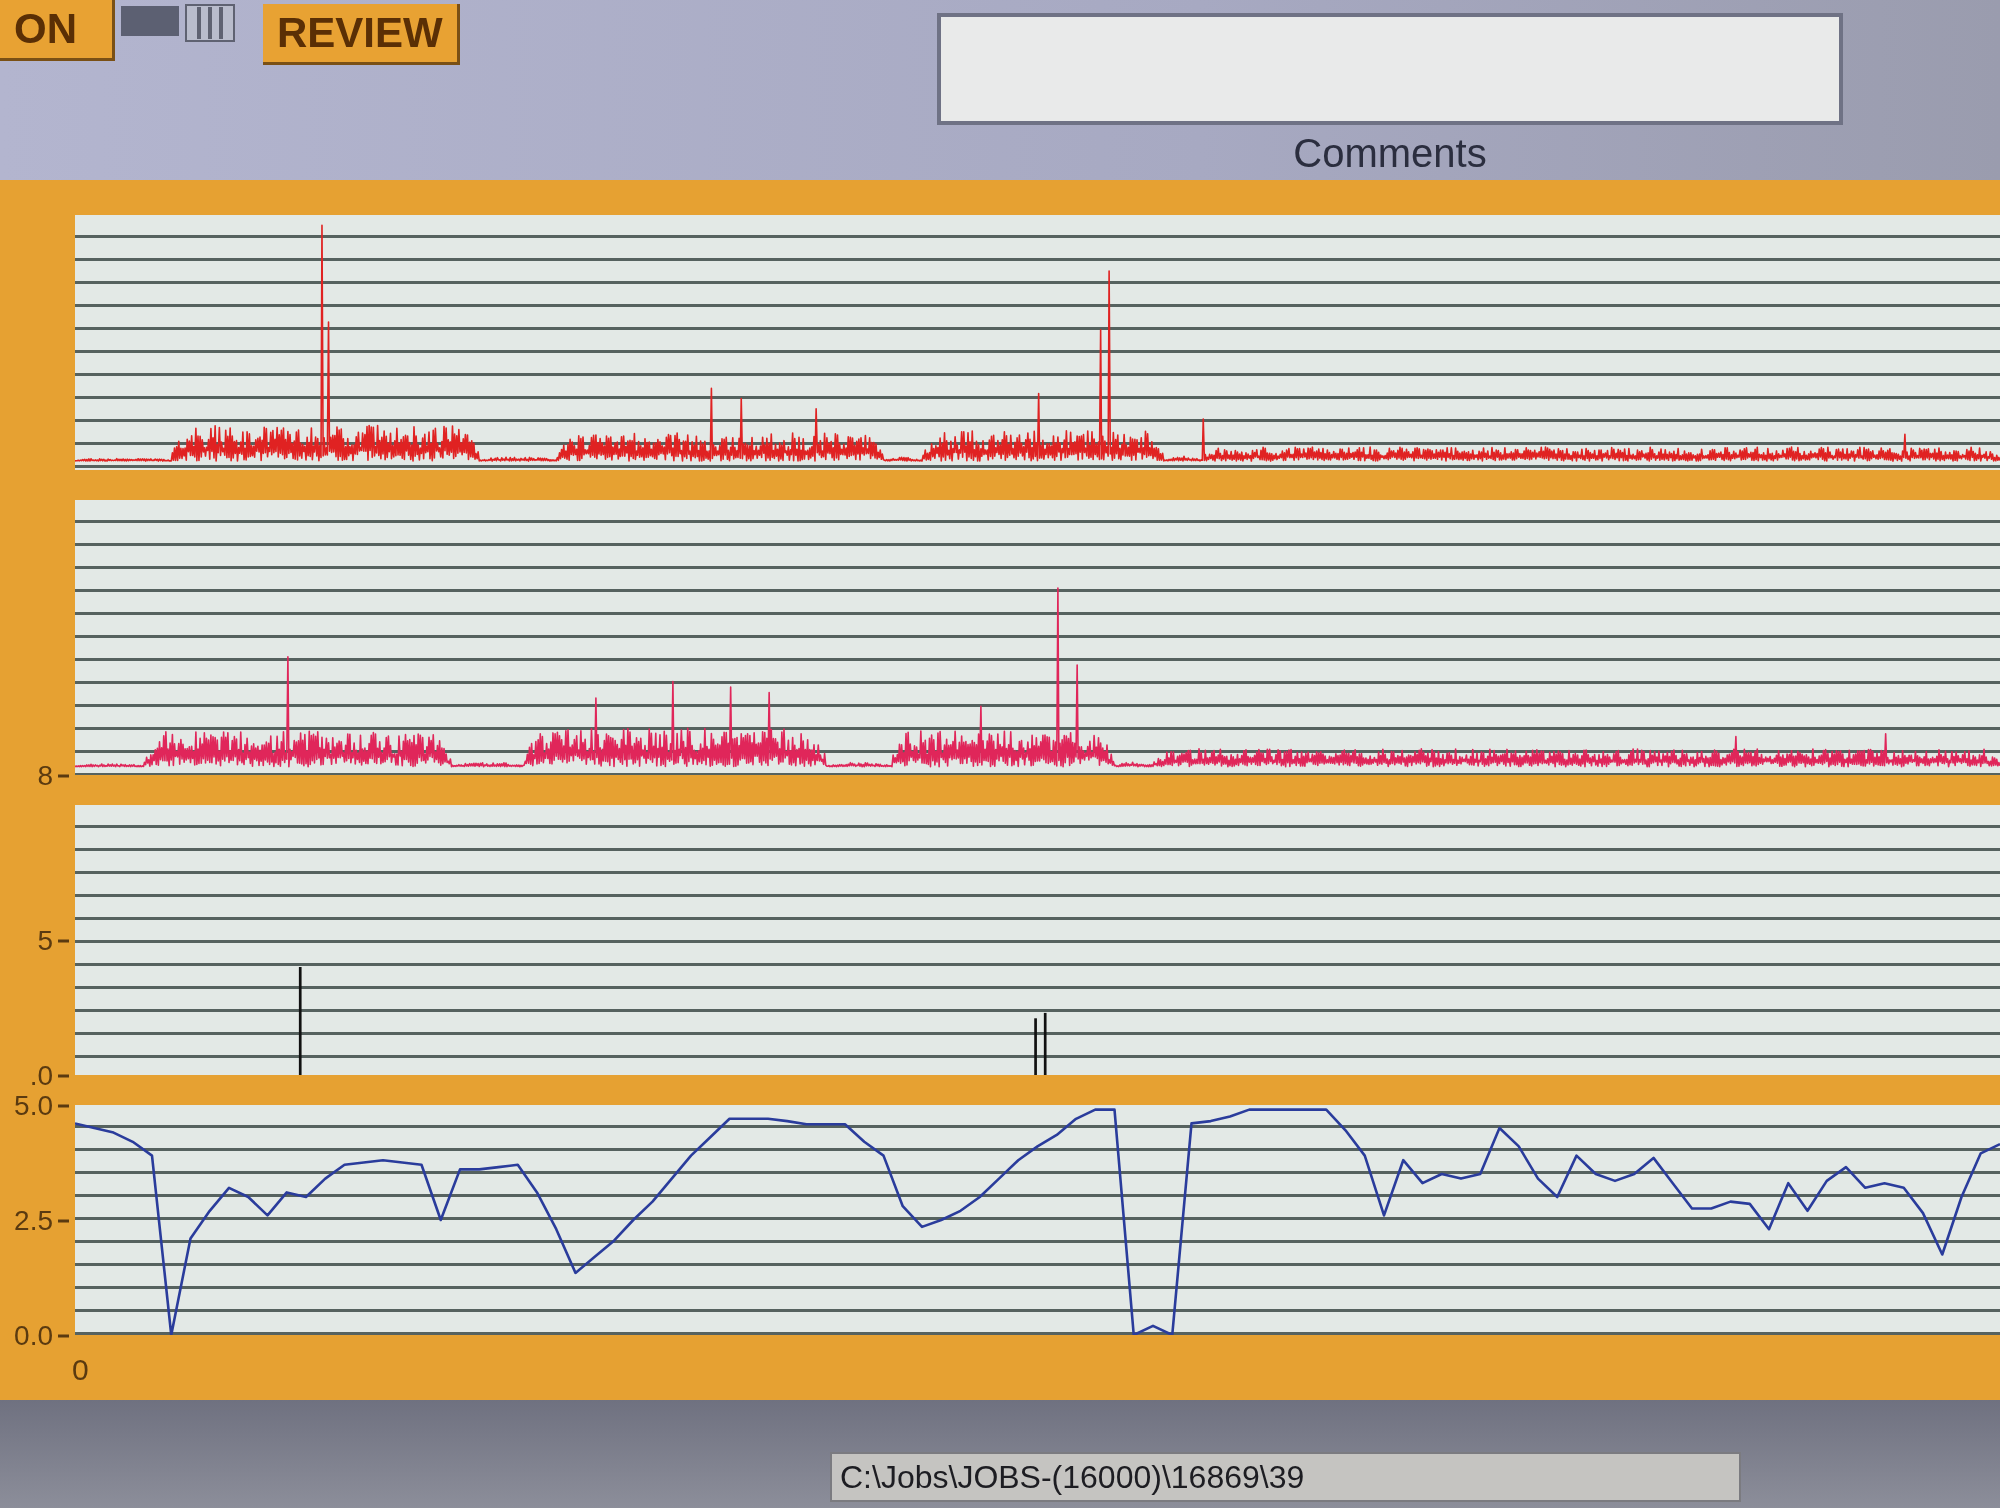  Describe the element at coordinates (1285, 1477) in the screenshot. I see `path-field: C:\Jobs\JOBS-(16000)\16869\39` at that location.